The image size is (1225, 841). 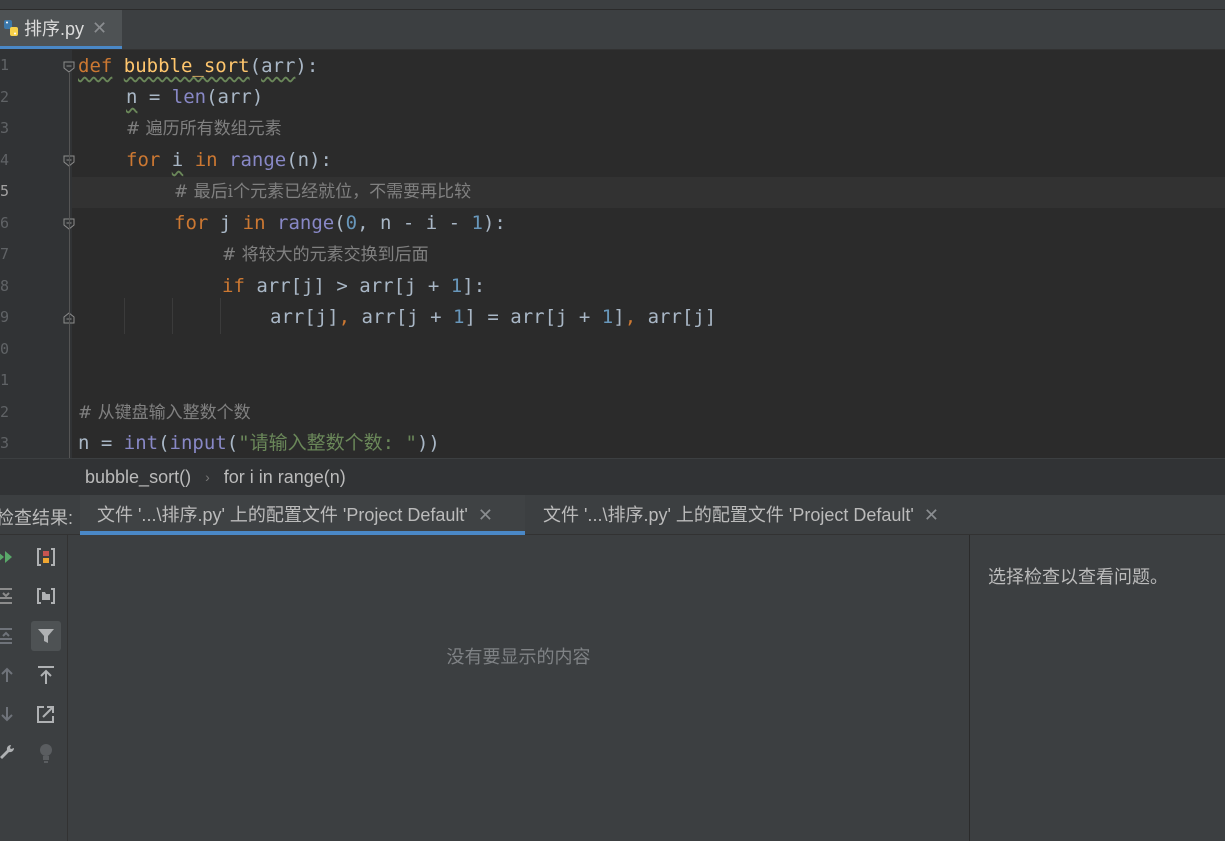 I want to click on fold-line, so click(x=69, y=265).